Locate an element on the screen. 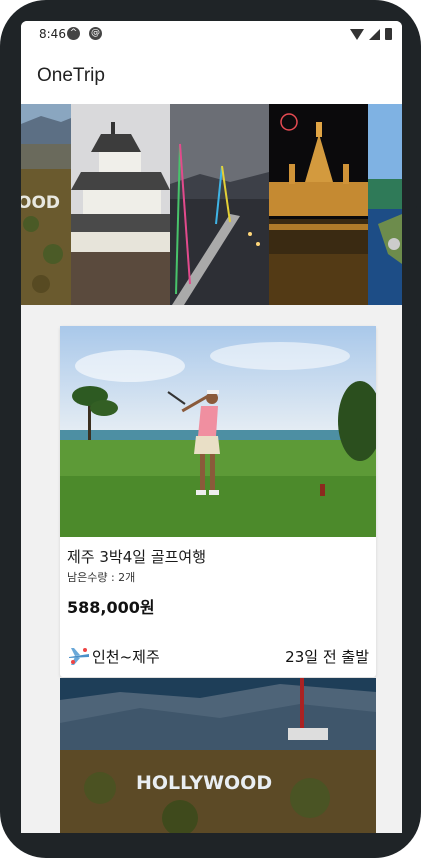  departure-info: 23일 전 출발 is located at coordinates (327, 657).